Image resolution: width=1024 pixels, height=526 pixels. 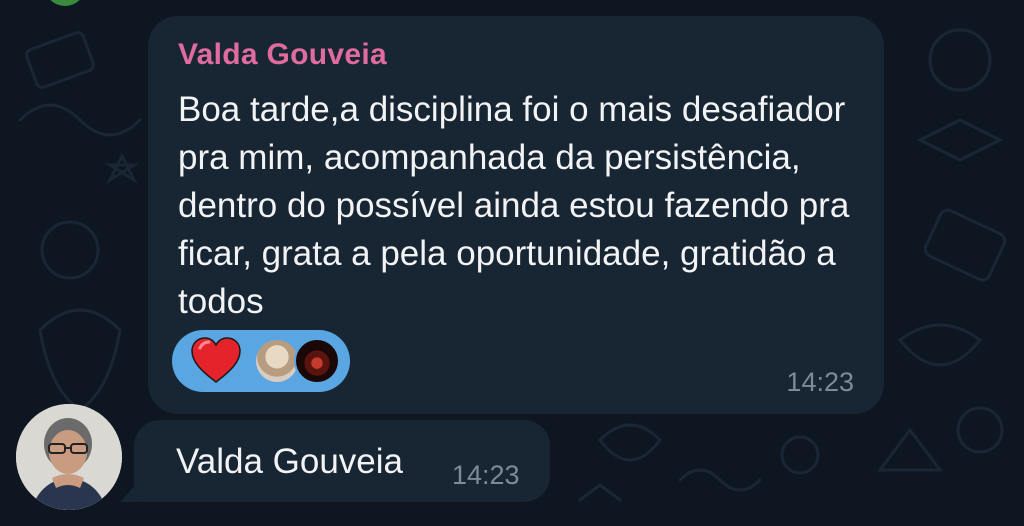 I want to click on heart-icon, so click(x=216, y=360).